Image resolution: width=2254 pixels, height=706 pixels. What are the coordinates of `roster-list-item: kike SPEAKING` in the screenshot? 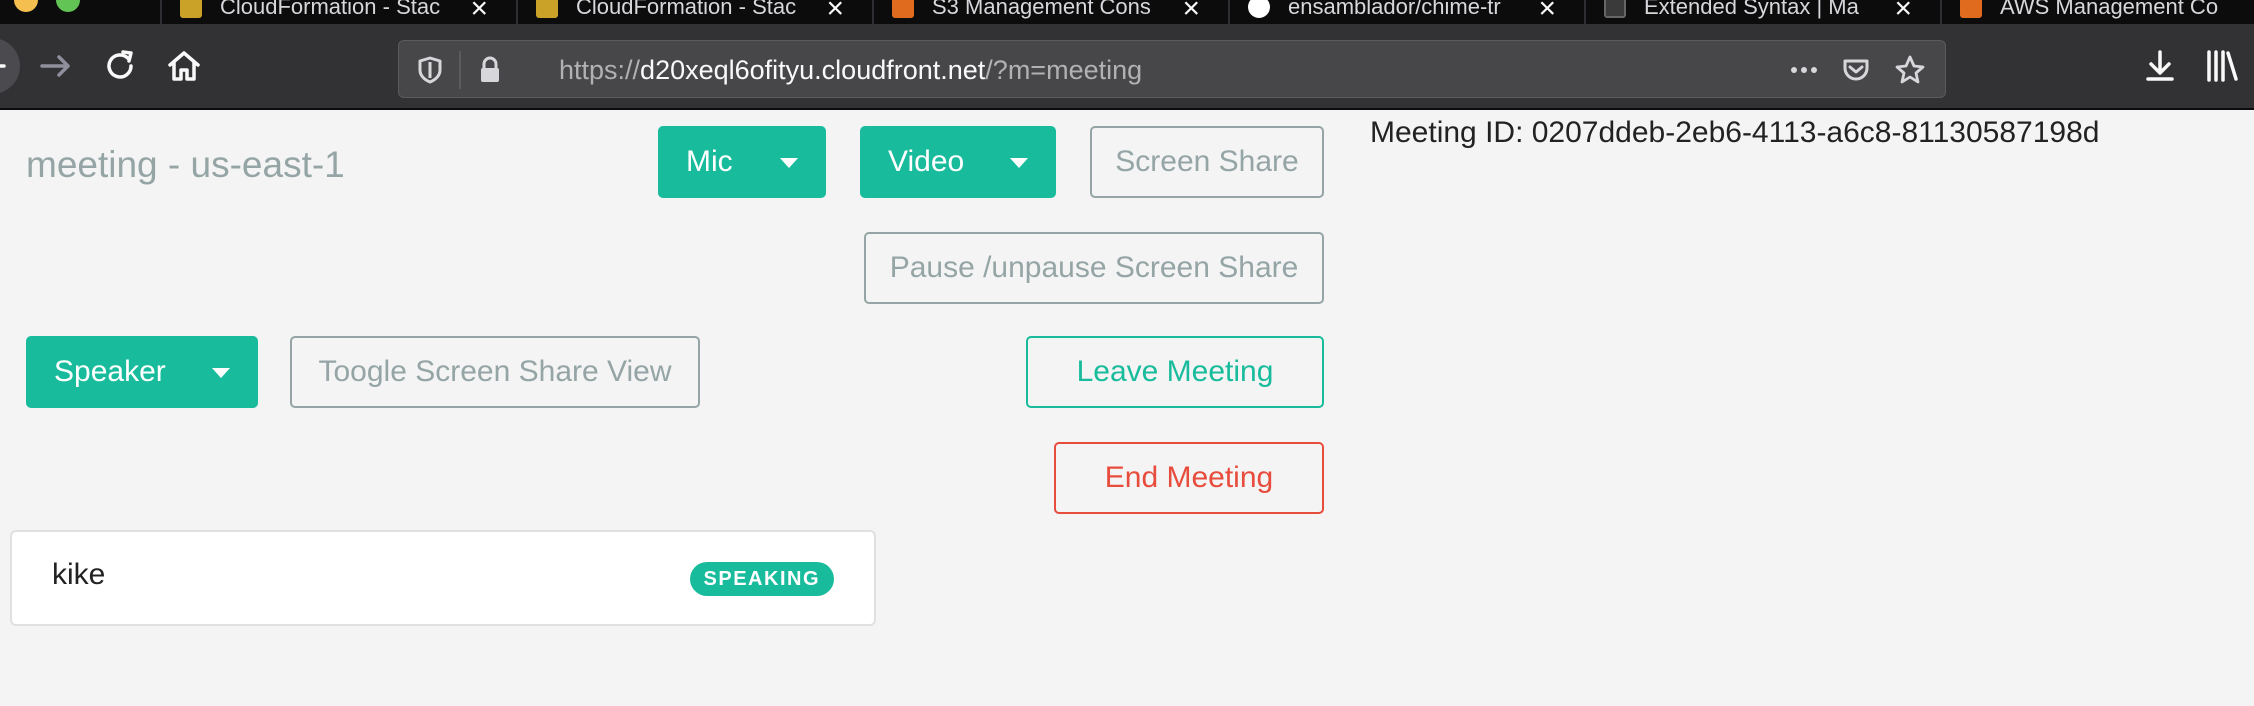 It's located at (443, 578).